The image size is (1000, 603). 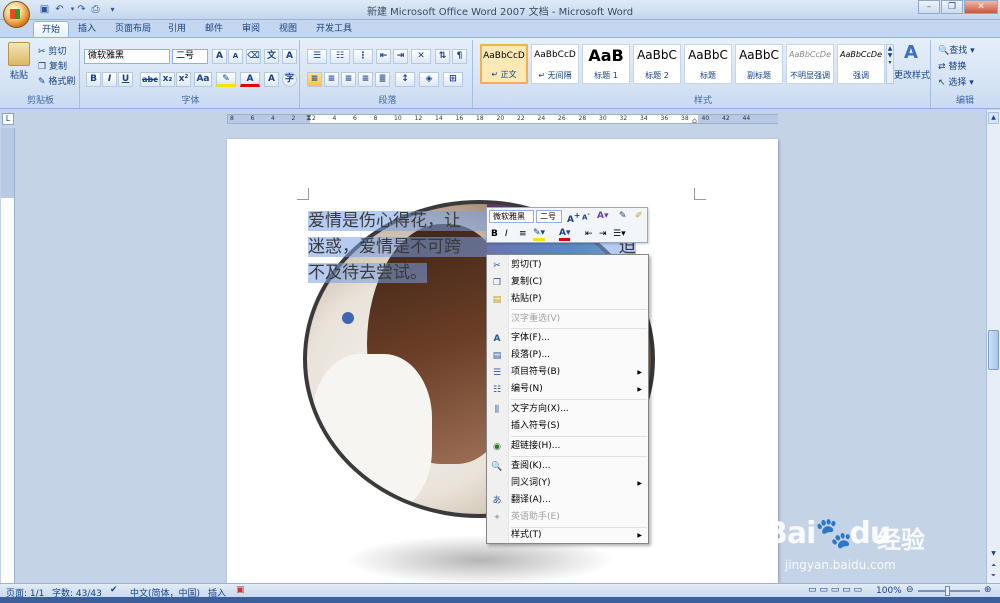 I want to click on vertical-ruler, so click(x=8, y=355).